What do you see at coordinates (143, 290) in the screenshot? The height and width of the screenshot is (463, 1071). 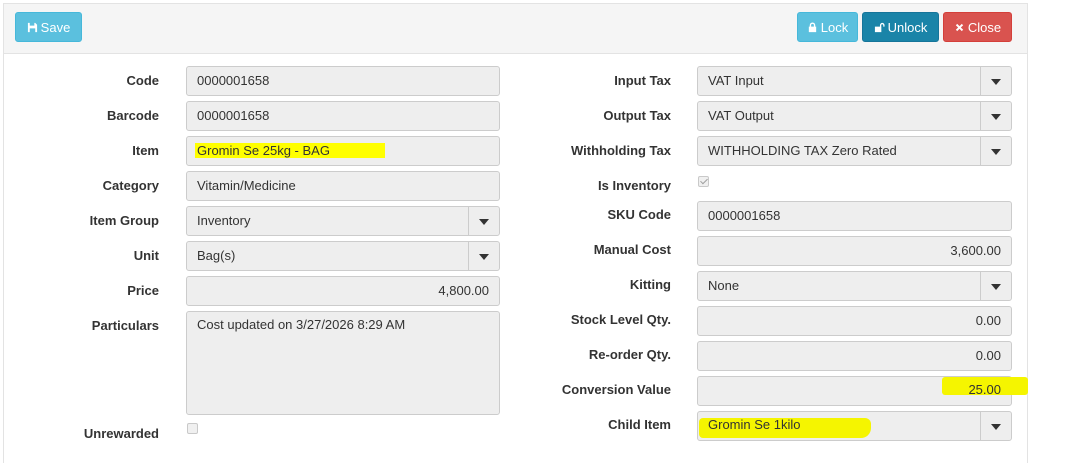 I see `price-label: Price` at bounding box center [143, 290].